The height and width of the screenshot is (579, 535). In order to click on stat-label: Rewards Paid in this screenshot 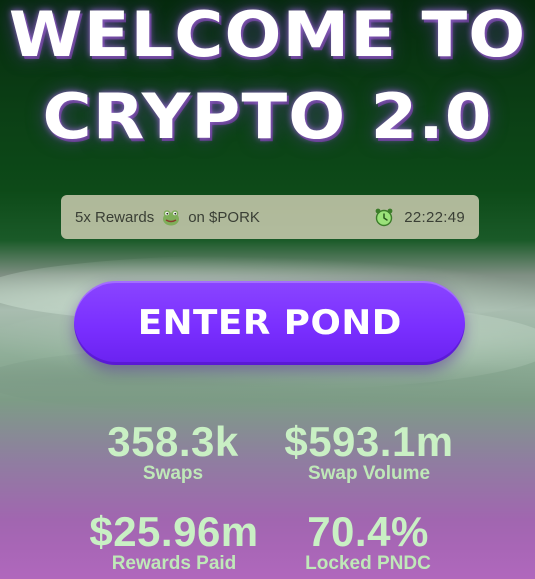, I will do `click(174, 563)`.